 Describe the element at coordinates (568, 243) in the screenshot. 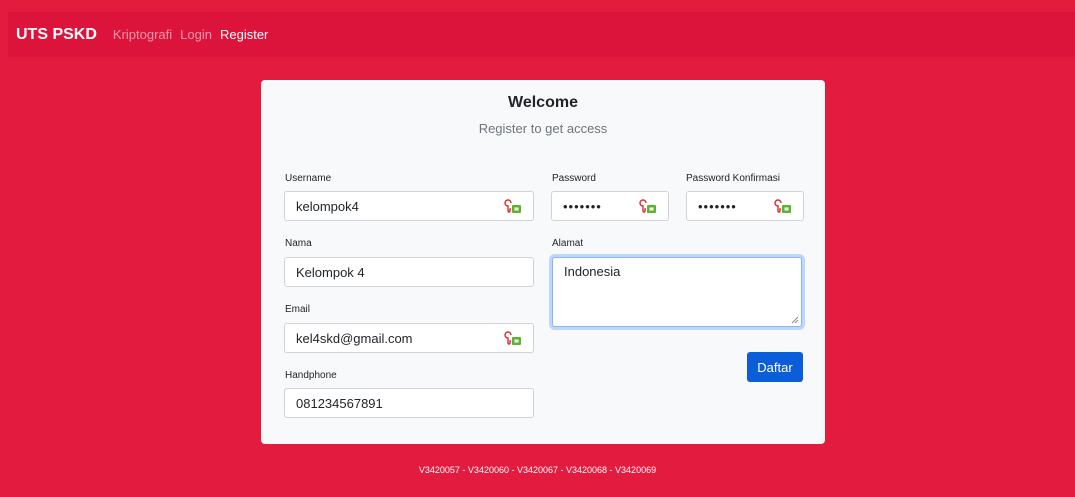

I see `alamat-label: Alamat` at that location.